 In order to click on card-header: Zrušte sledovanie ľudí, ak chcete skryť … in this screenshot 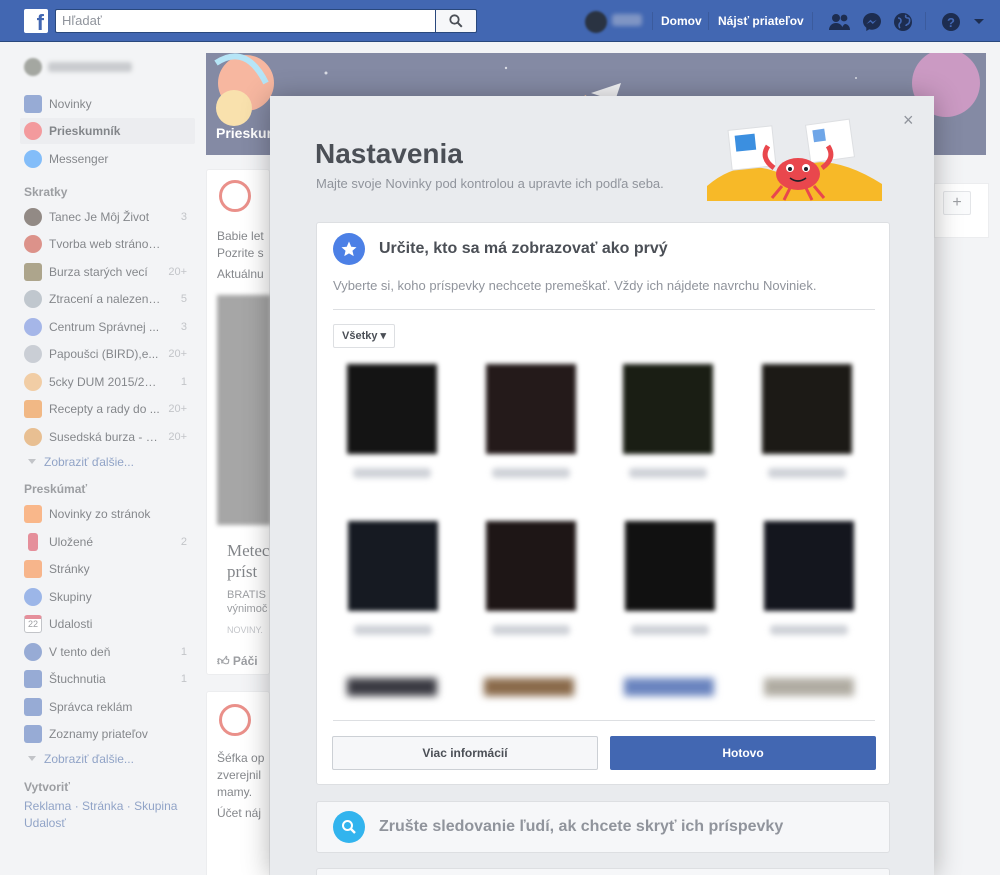, I will do `click(558, 827)`.